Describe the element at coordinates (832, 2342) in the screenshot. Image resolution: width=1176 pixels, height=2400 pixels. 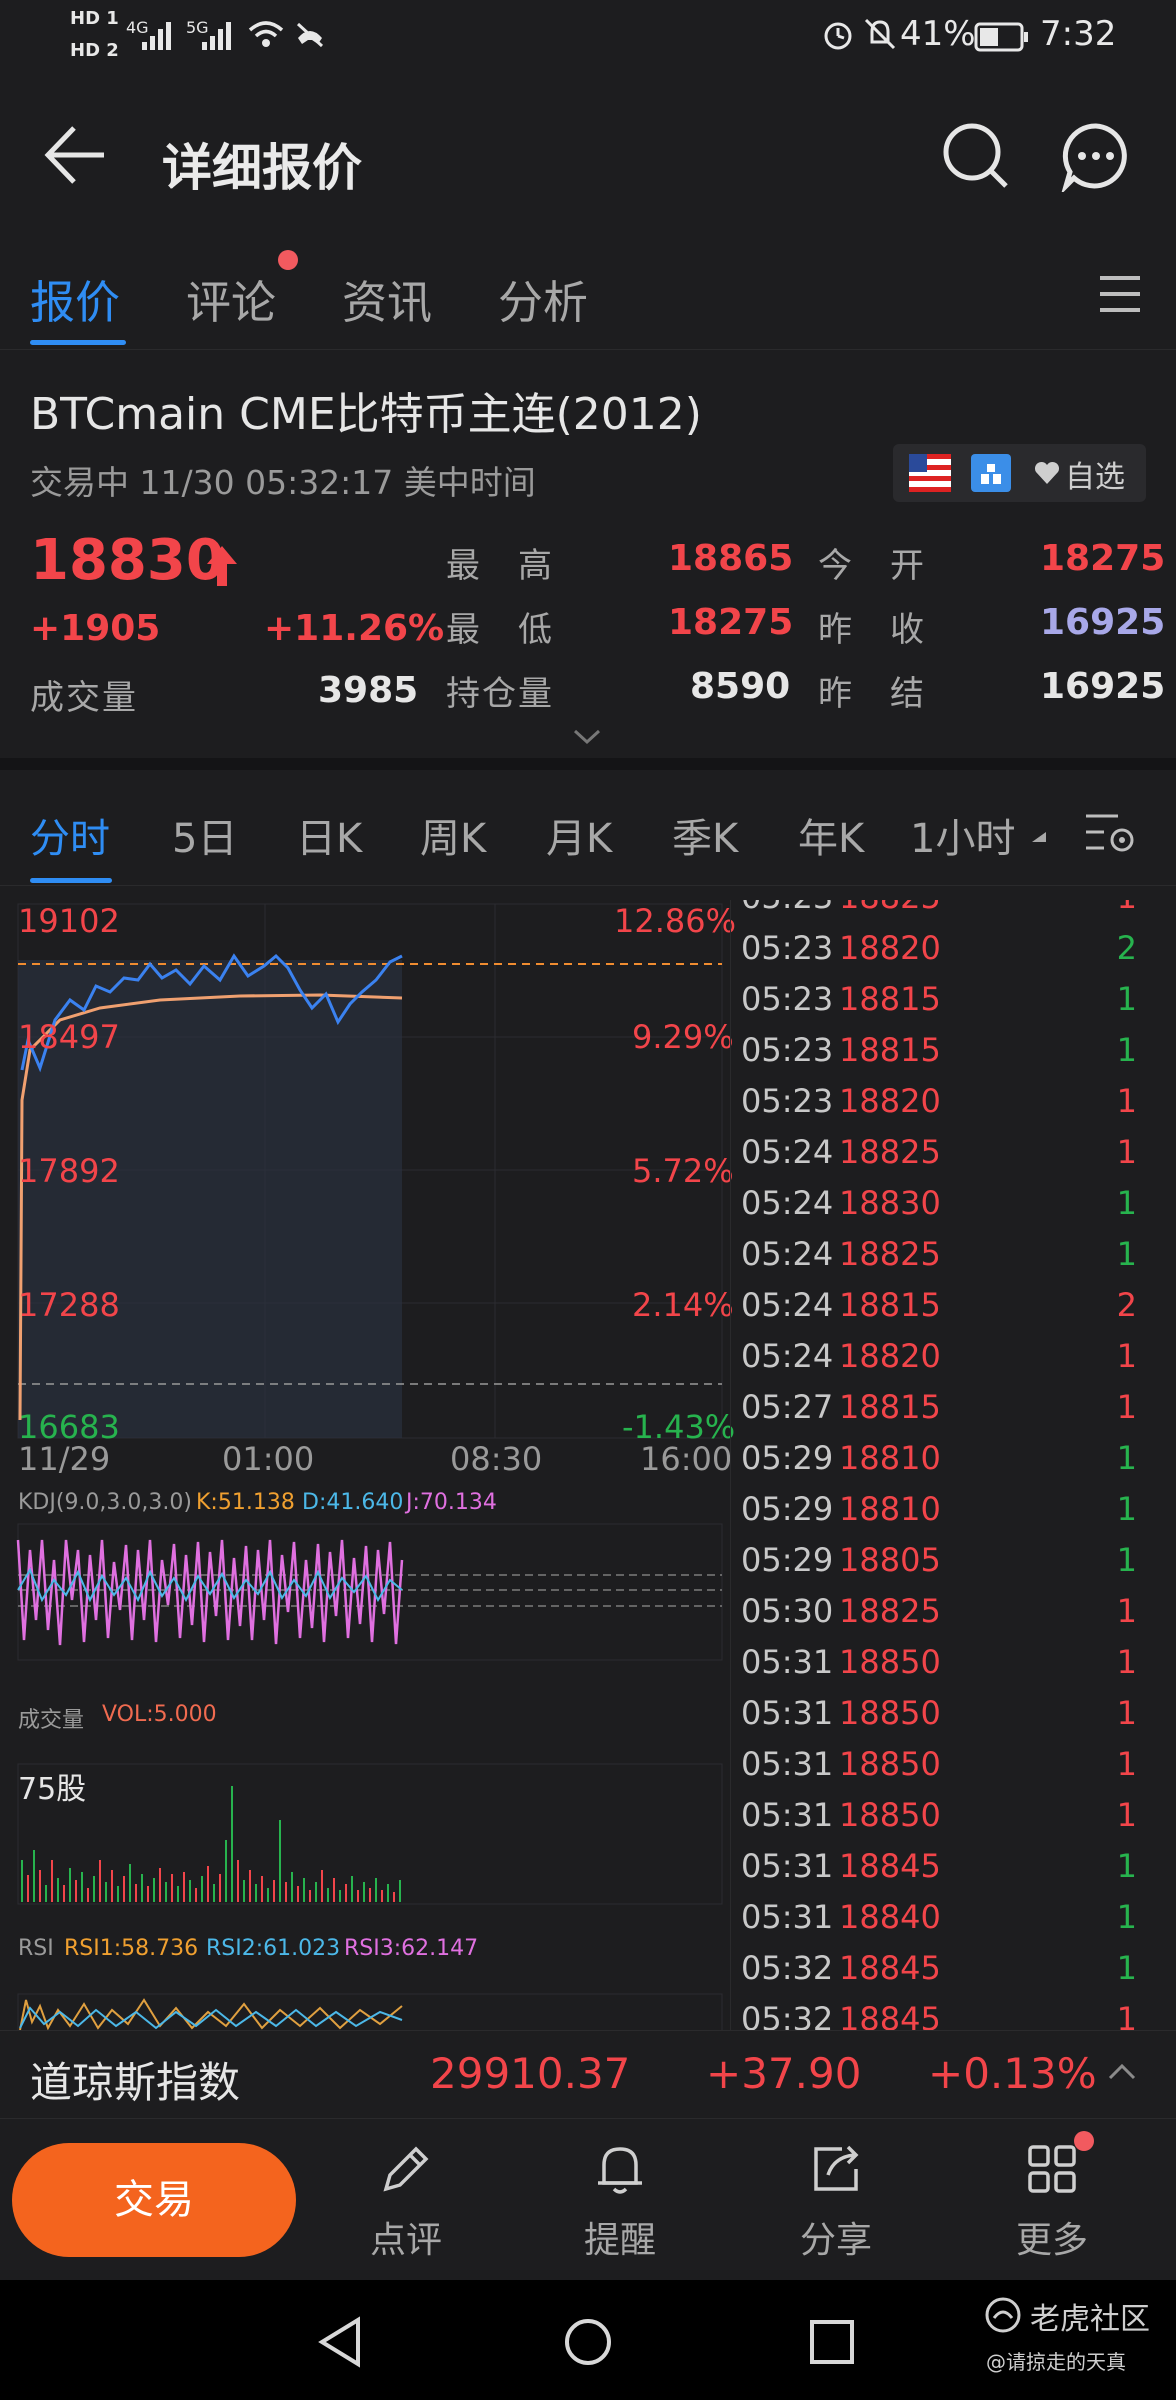
I see `recents-nav-icon` at that location.